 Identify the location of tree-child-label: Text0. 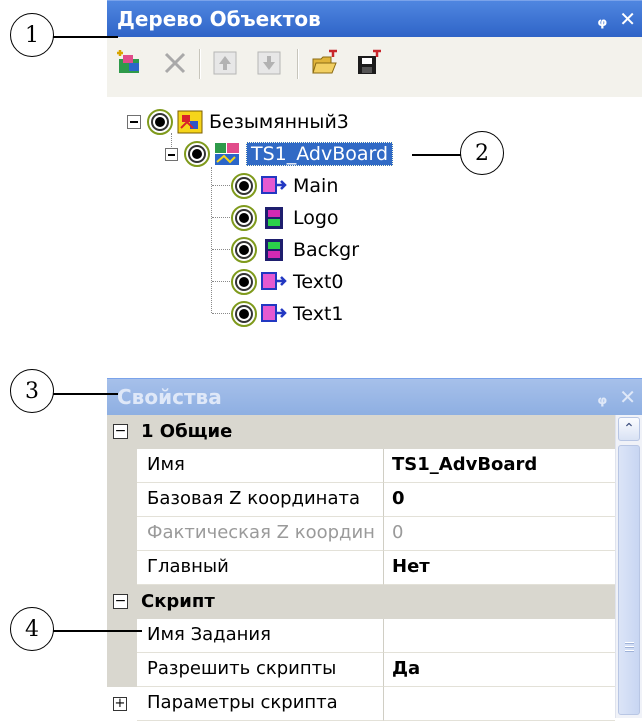
(318, 282).